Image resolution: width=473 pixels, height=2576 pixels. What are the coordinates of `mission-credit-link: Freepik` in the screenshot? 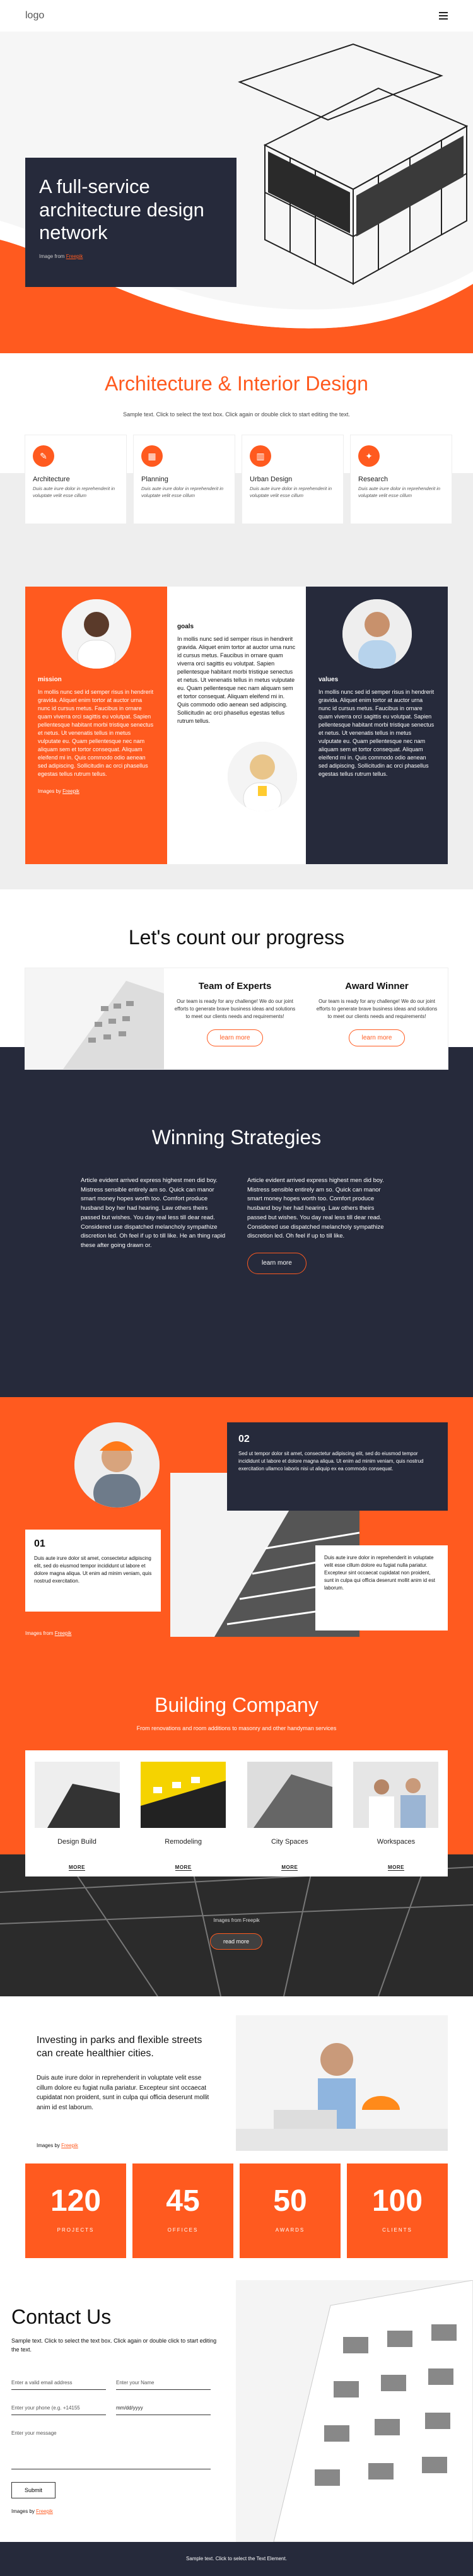 It's located at (70, 791).